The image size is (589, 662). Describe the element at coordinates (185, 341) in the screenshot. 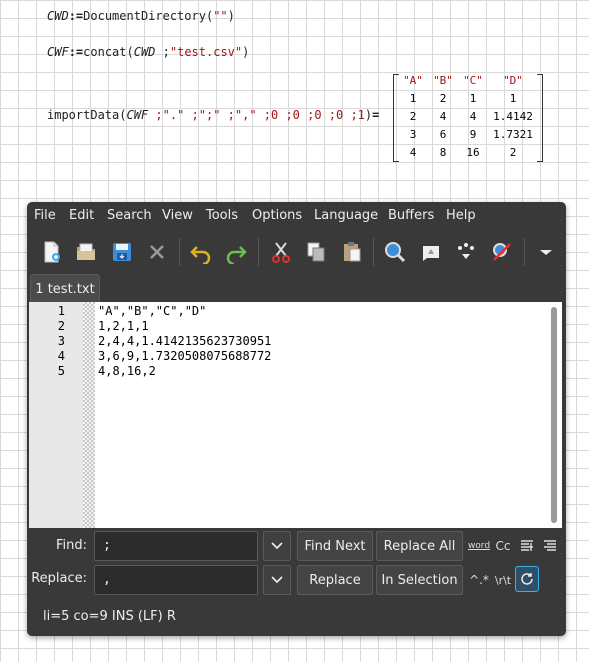

I see `code-line: 2,4,4,1.4142135623730951` at that location.